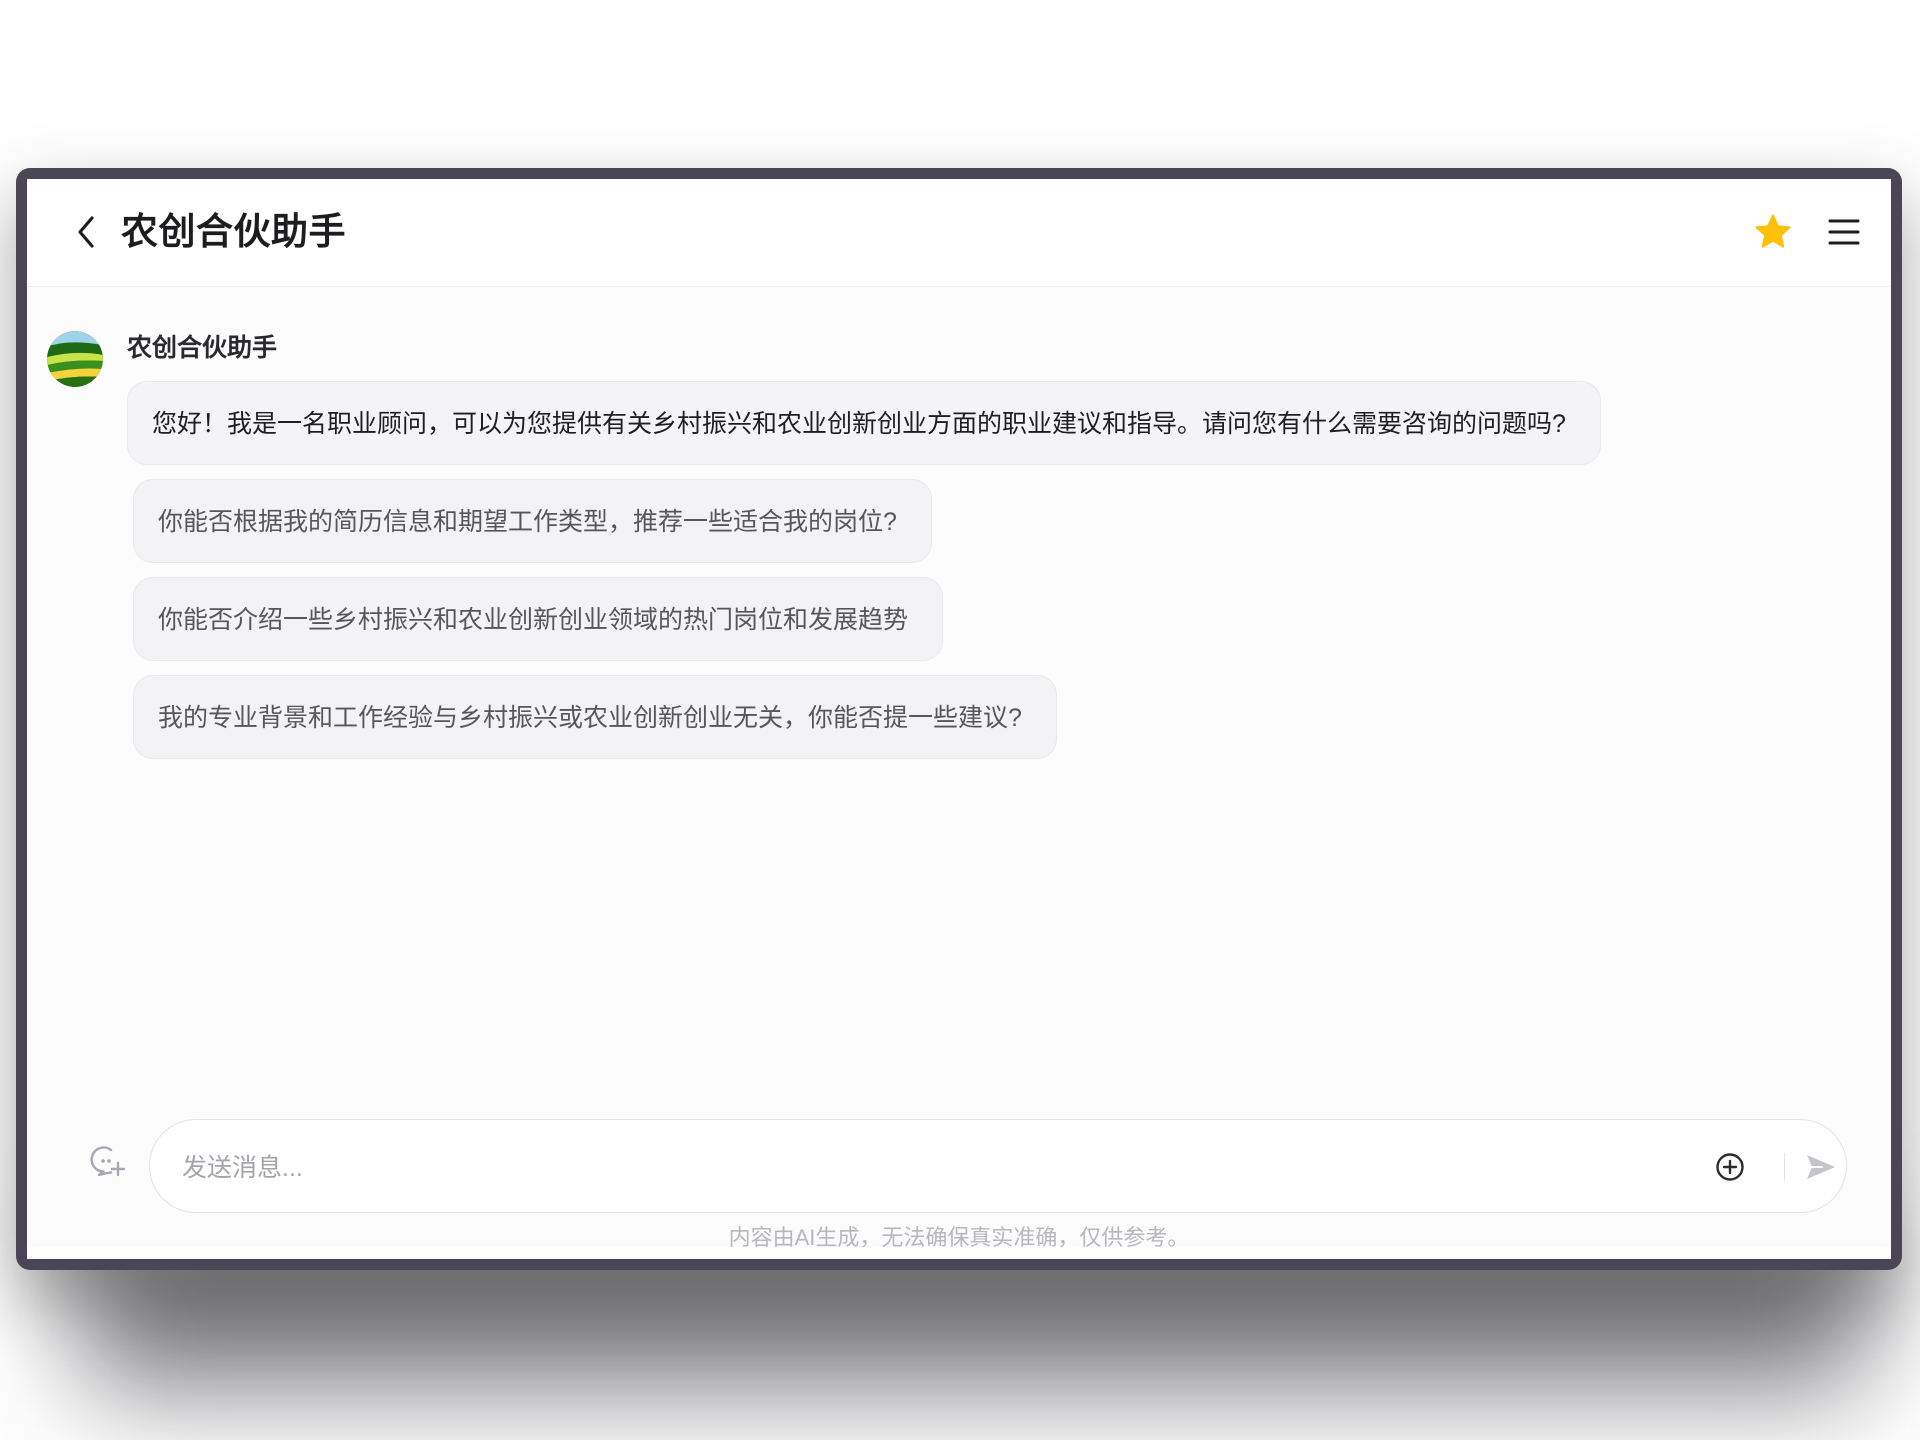 The image size is (1920, 1440). Describe the element at coordinates (202, 348) in the screenshot. I see `bot-name: 农创合伙助手` at that location.